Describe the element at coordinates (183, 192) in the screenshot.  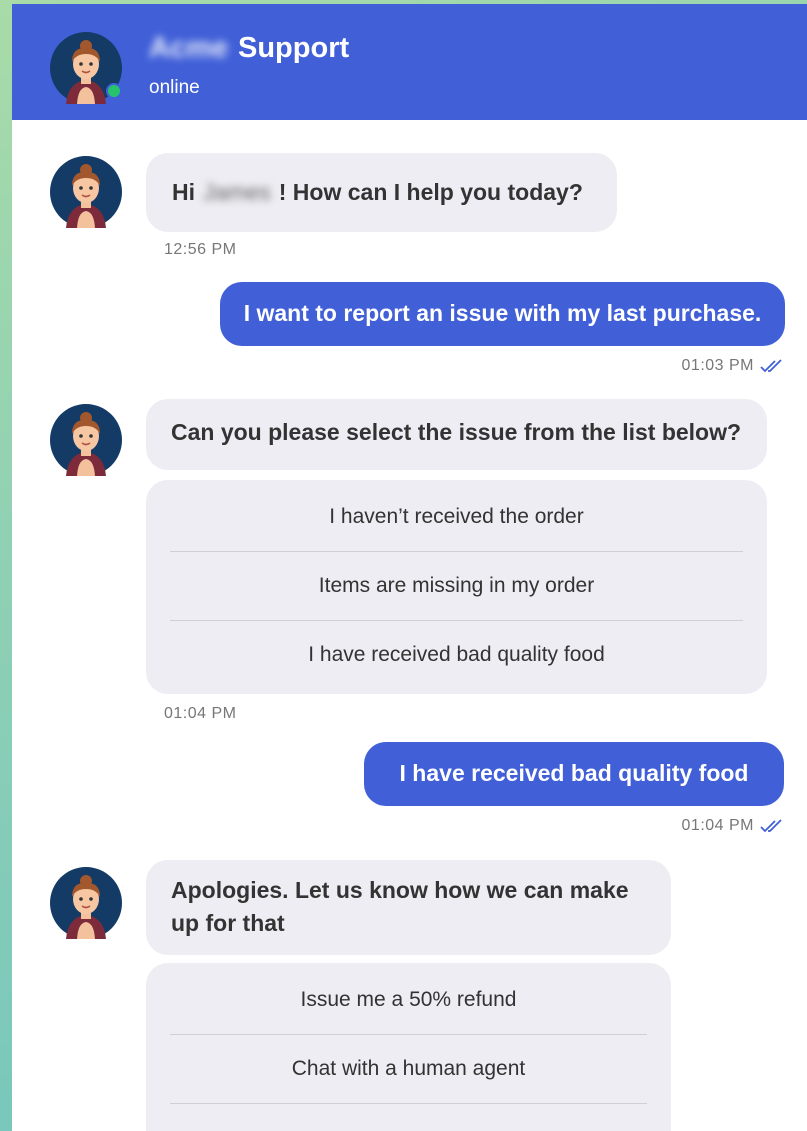
I see `greeting-prefix: Hi` at that location.